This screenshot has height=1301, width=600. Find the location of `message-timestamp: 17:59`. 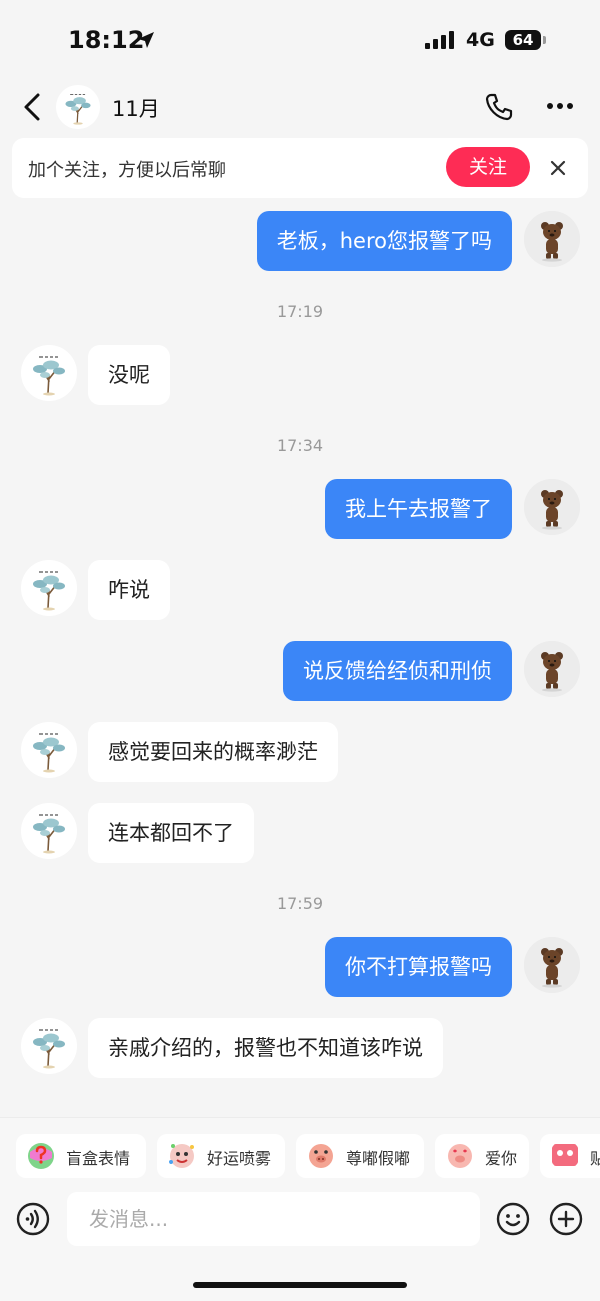

message-timestamp: 17:59 is located at coordinates (300, 903).